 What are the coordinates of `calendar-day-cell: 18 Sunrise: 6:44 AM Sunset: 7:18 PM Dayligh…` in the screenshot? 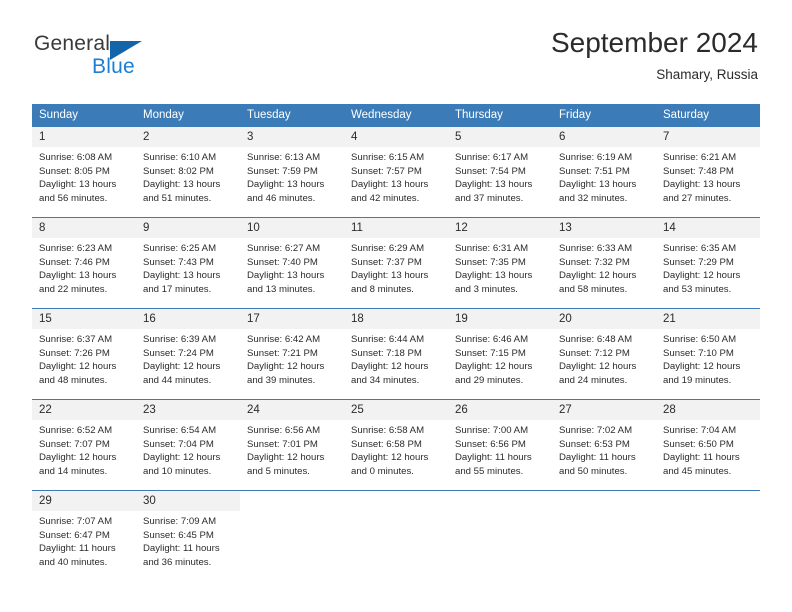 It's located at (396, 354).